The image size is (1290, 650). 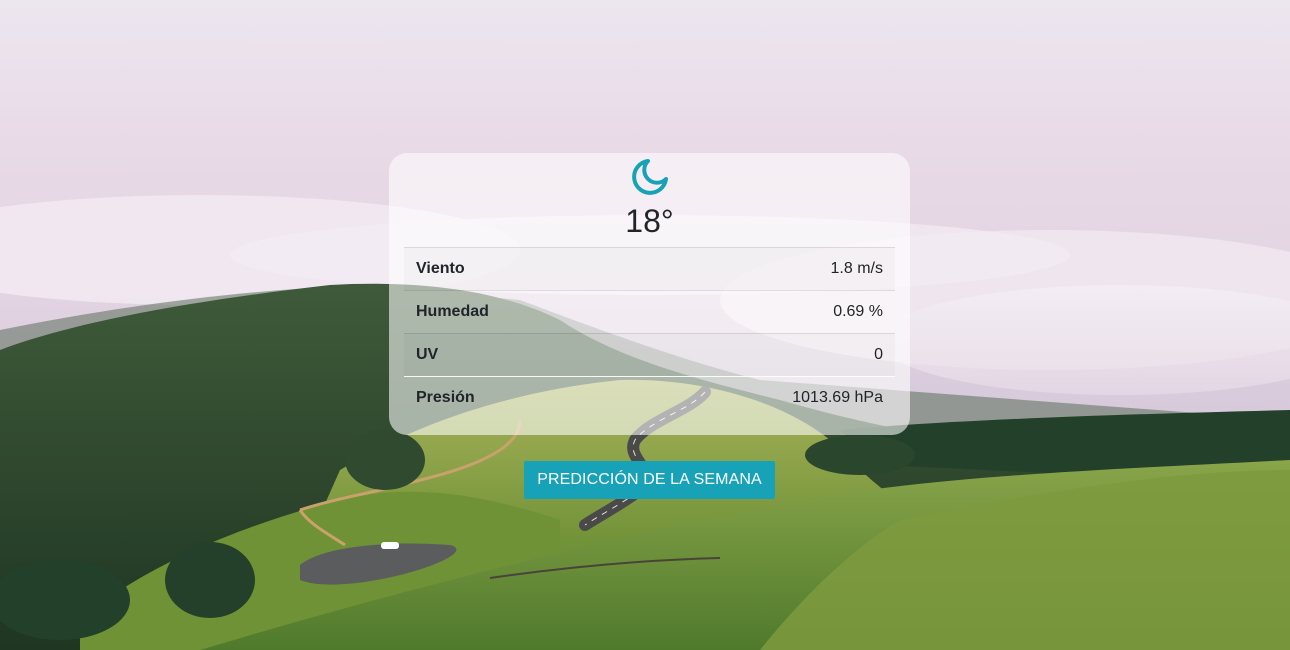 I want to click on row-label: Humedad, so click(x=452, y=311).